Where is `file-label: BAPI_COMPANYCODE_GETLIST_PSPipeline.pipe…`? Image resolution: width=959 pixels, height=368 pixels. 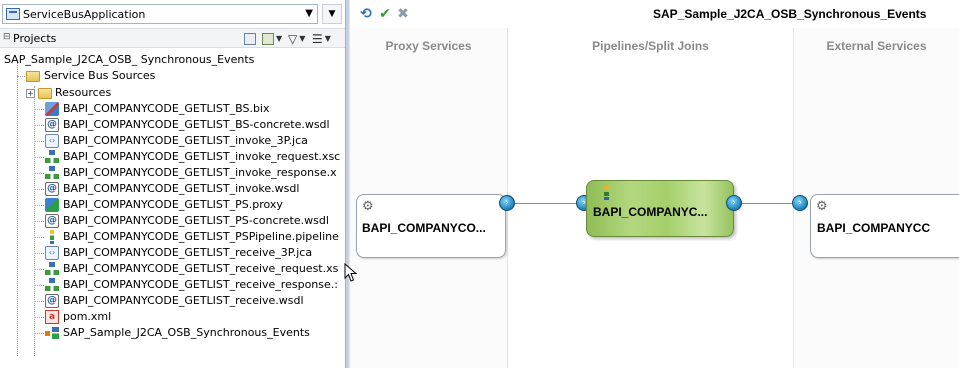
file-label: BAPI_COMPANYCODE_GETLIST_PSPipeline.pipe… is located at coordinates (201, 236).